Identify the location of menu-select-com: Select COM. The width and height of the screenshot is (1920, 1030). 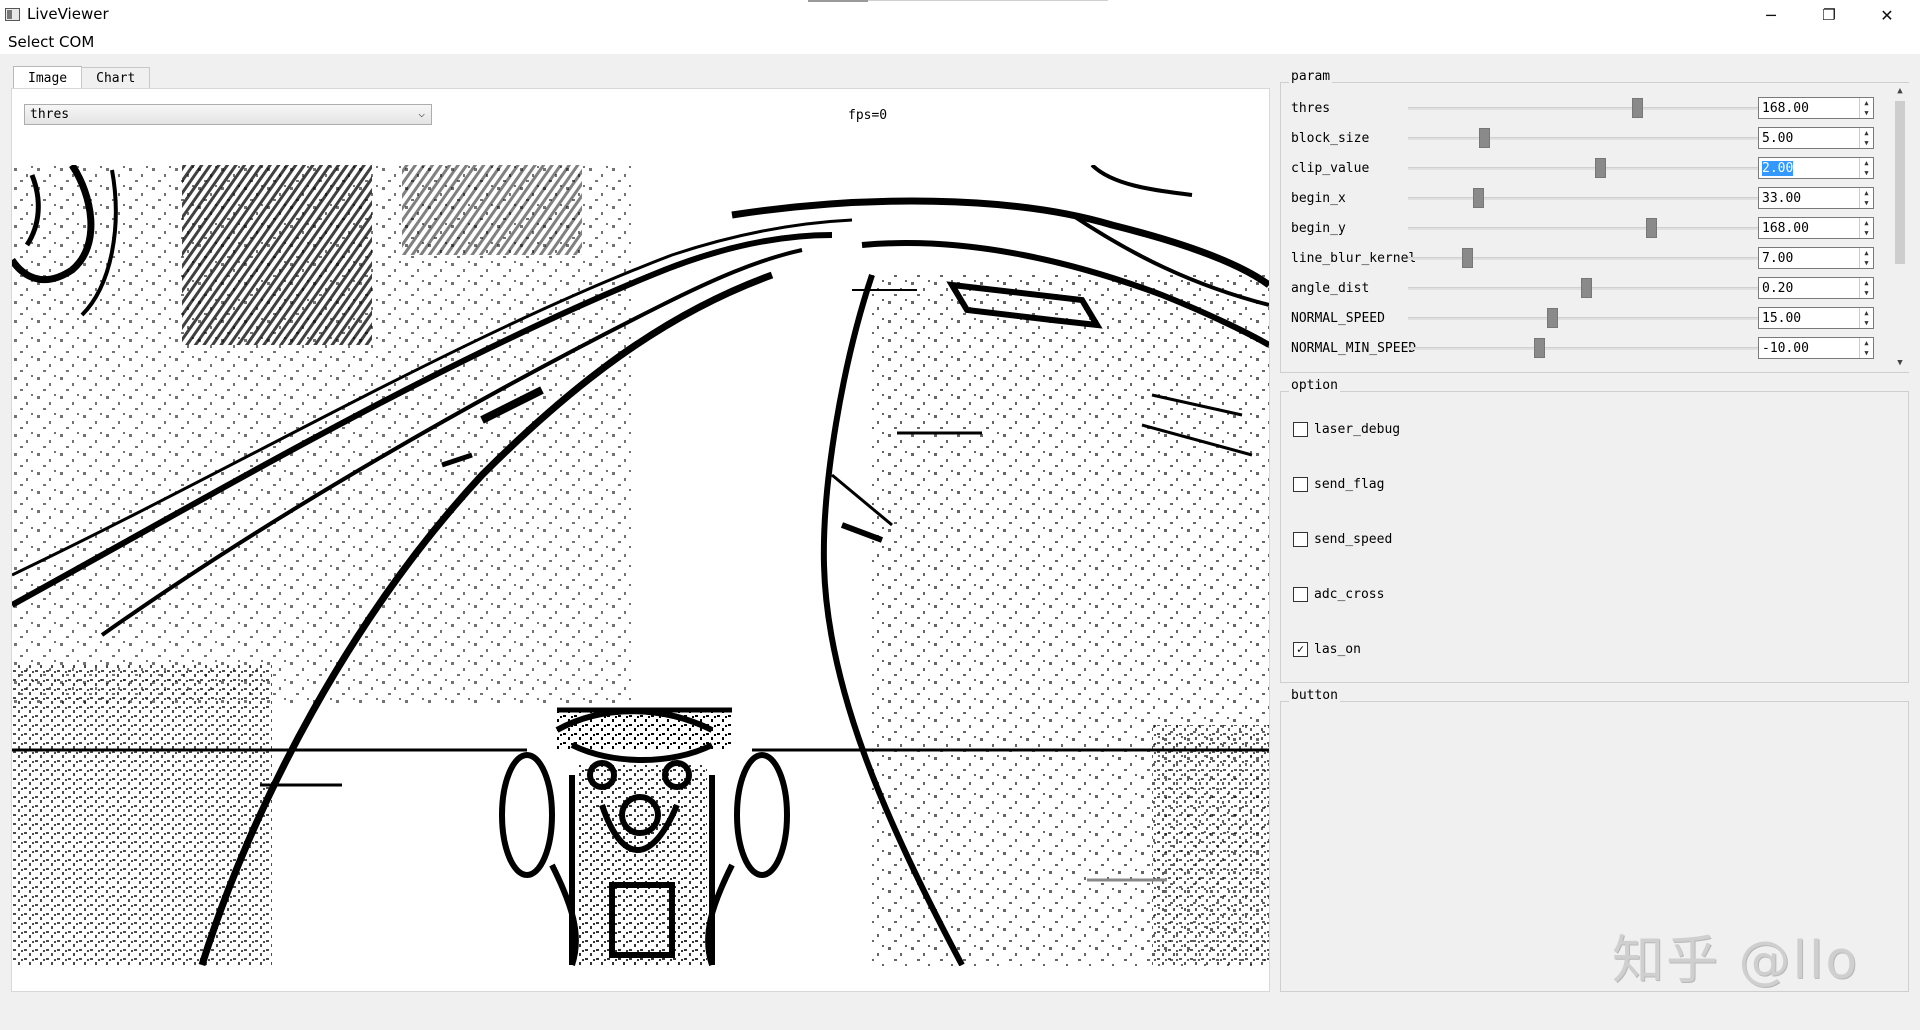
(51, 42).